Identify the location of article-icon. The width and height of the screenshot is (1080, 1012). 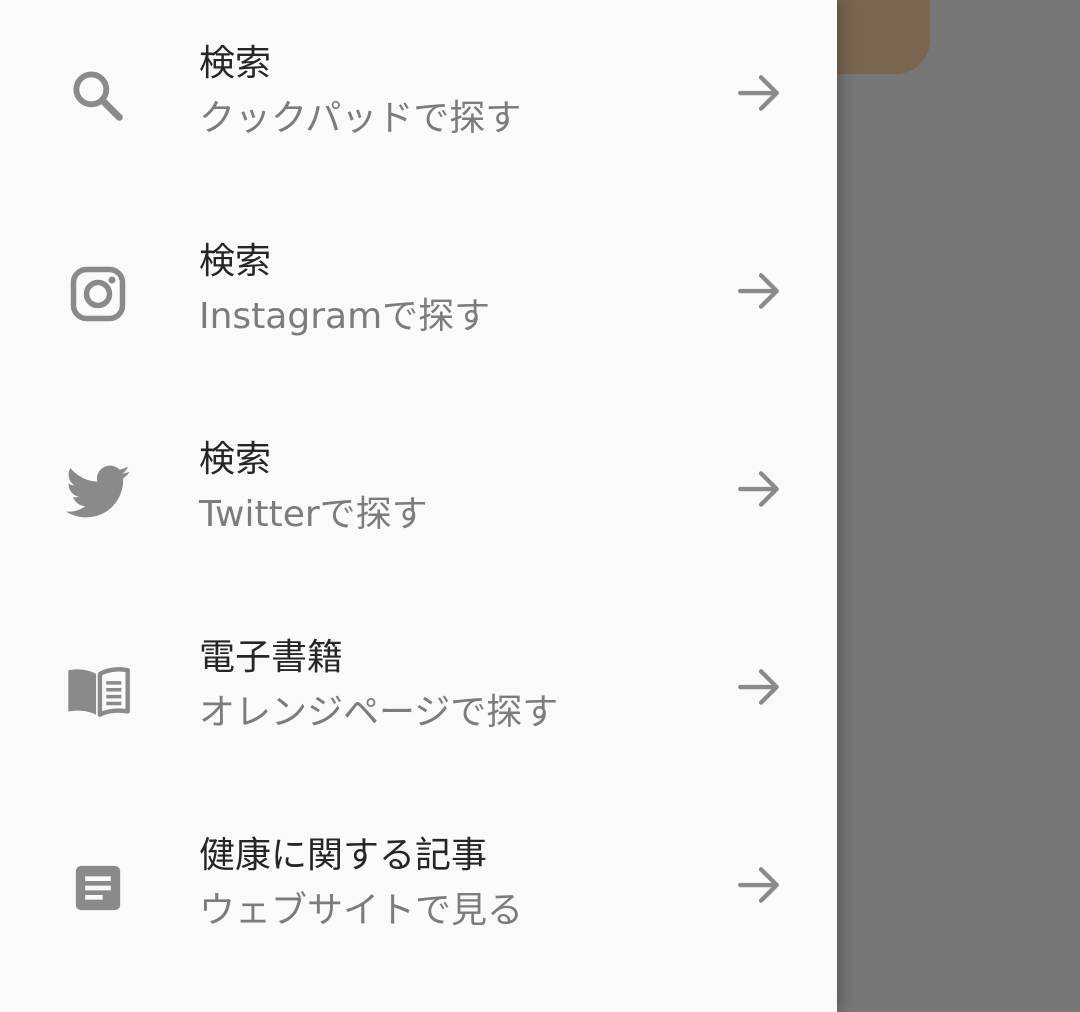
(98, 888).